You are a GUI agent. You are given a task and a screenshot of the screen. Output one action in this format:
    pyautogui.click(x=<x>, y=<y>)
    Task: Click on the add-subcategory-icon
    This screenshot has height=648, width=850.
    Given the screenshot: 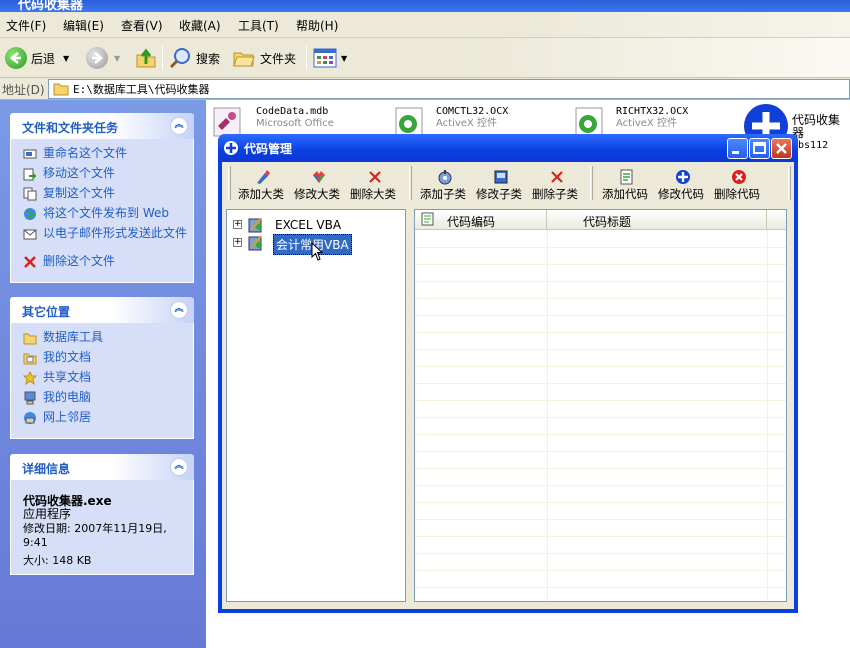 What is the action you would take?
    pyautogui.click(x=445, y=177)
    